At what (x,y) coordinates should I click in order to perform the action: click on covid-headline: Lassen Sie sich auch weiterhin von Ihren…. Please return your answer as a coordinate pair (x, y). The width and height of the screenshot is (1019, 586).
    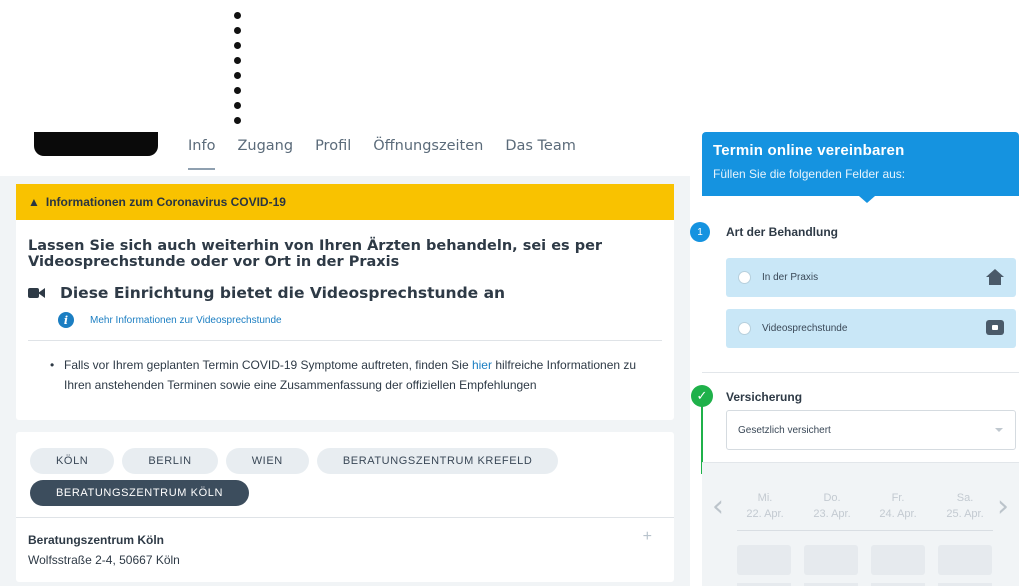
    Looking at the image, I should click on (315, 254).